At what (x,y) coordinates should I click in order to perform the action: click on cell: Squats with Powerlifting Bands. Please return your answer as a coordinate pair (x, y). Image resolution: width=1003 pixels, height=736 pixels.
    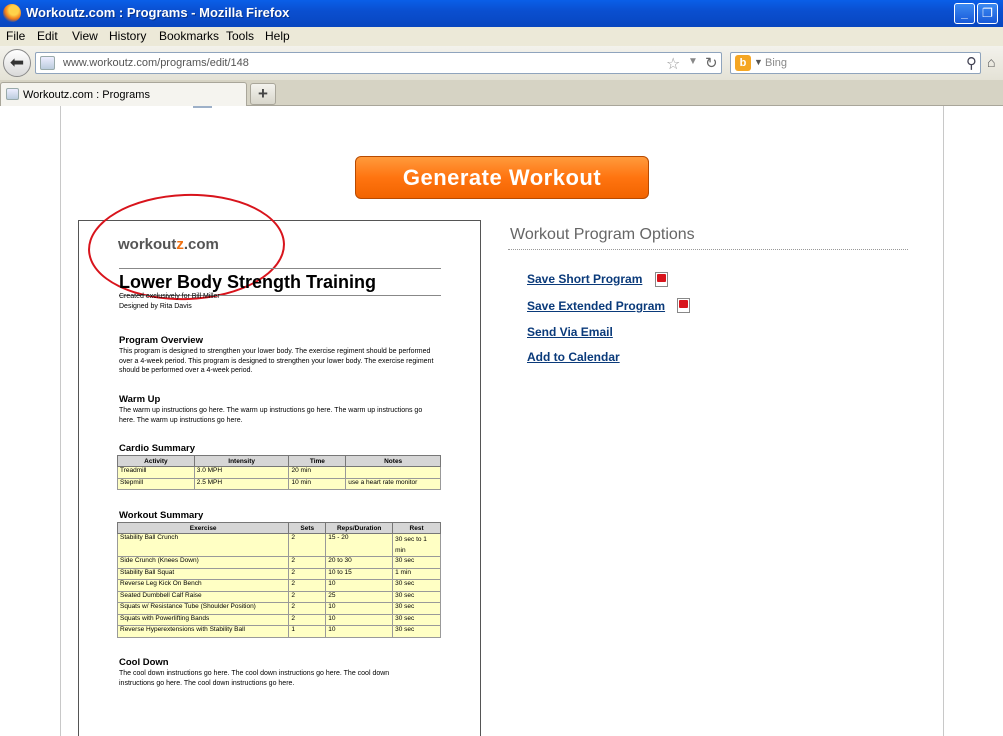
    Looking at the image, I should click on (203, 619).